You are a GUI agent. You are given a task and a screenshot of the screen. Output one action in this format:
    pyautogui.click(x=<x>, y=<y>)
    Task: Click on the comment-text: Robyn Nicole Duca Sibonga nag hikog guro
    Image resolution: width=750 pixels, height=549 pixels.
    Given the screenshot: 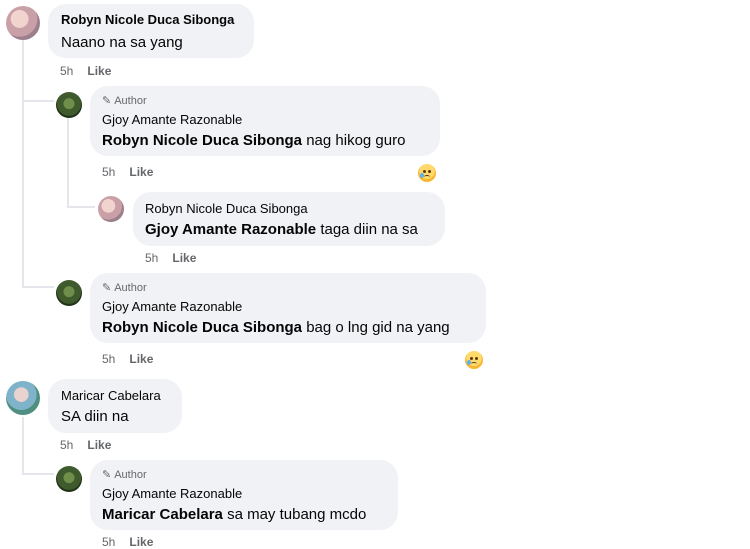 What is the action you would take?
    pyautogui.click(x=254, y=140)
    